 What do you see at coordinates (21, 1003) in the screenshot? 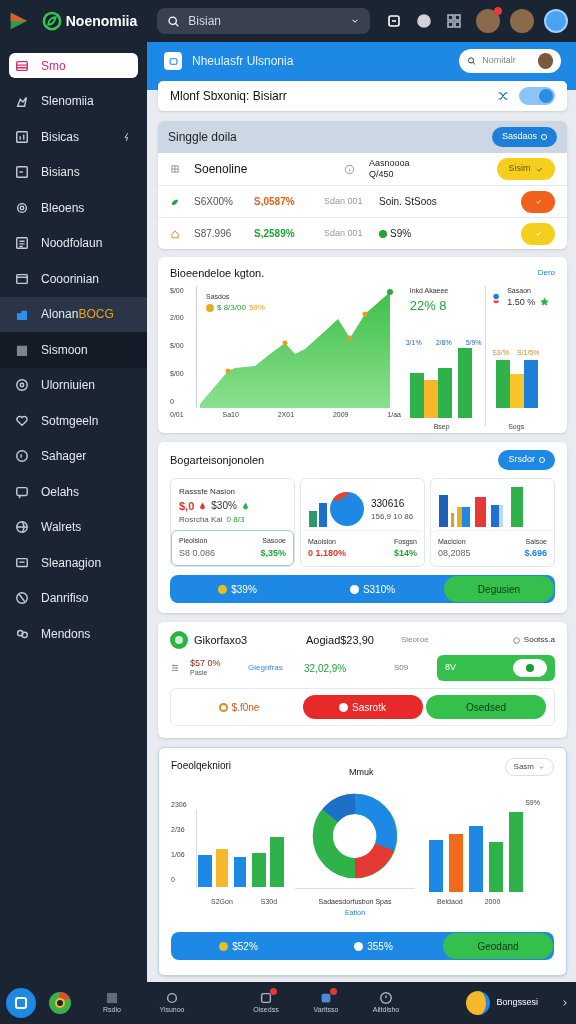
I see `start-button` at bounding box center [21, 1003].